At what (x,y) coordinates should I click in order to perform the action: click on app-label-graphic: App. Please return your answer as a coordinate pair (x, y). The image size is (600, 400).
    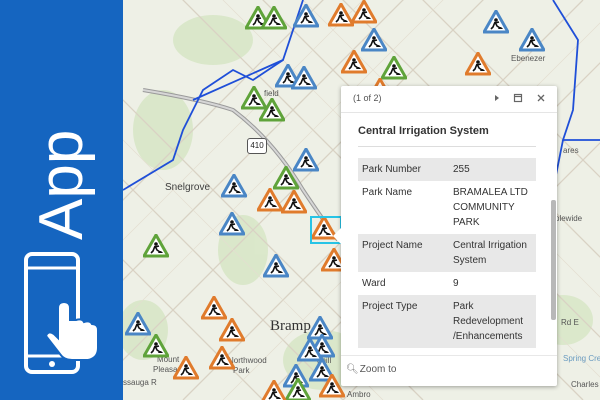
    Looking at the image, I should click on (61, 185).